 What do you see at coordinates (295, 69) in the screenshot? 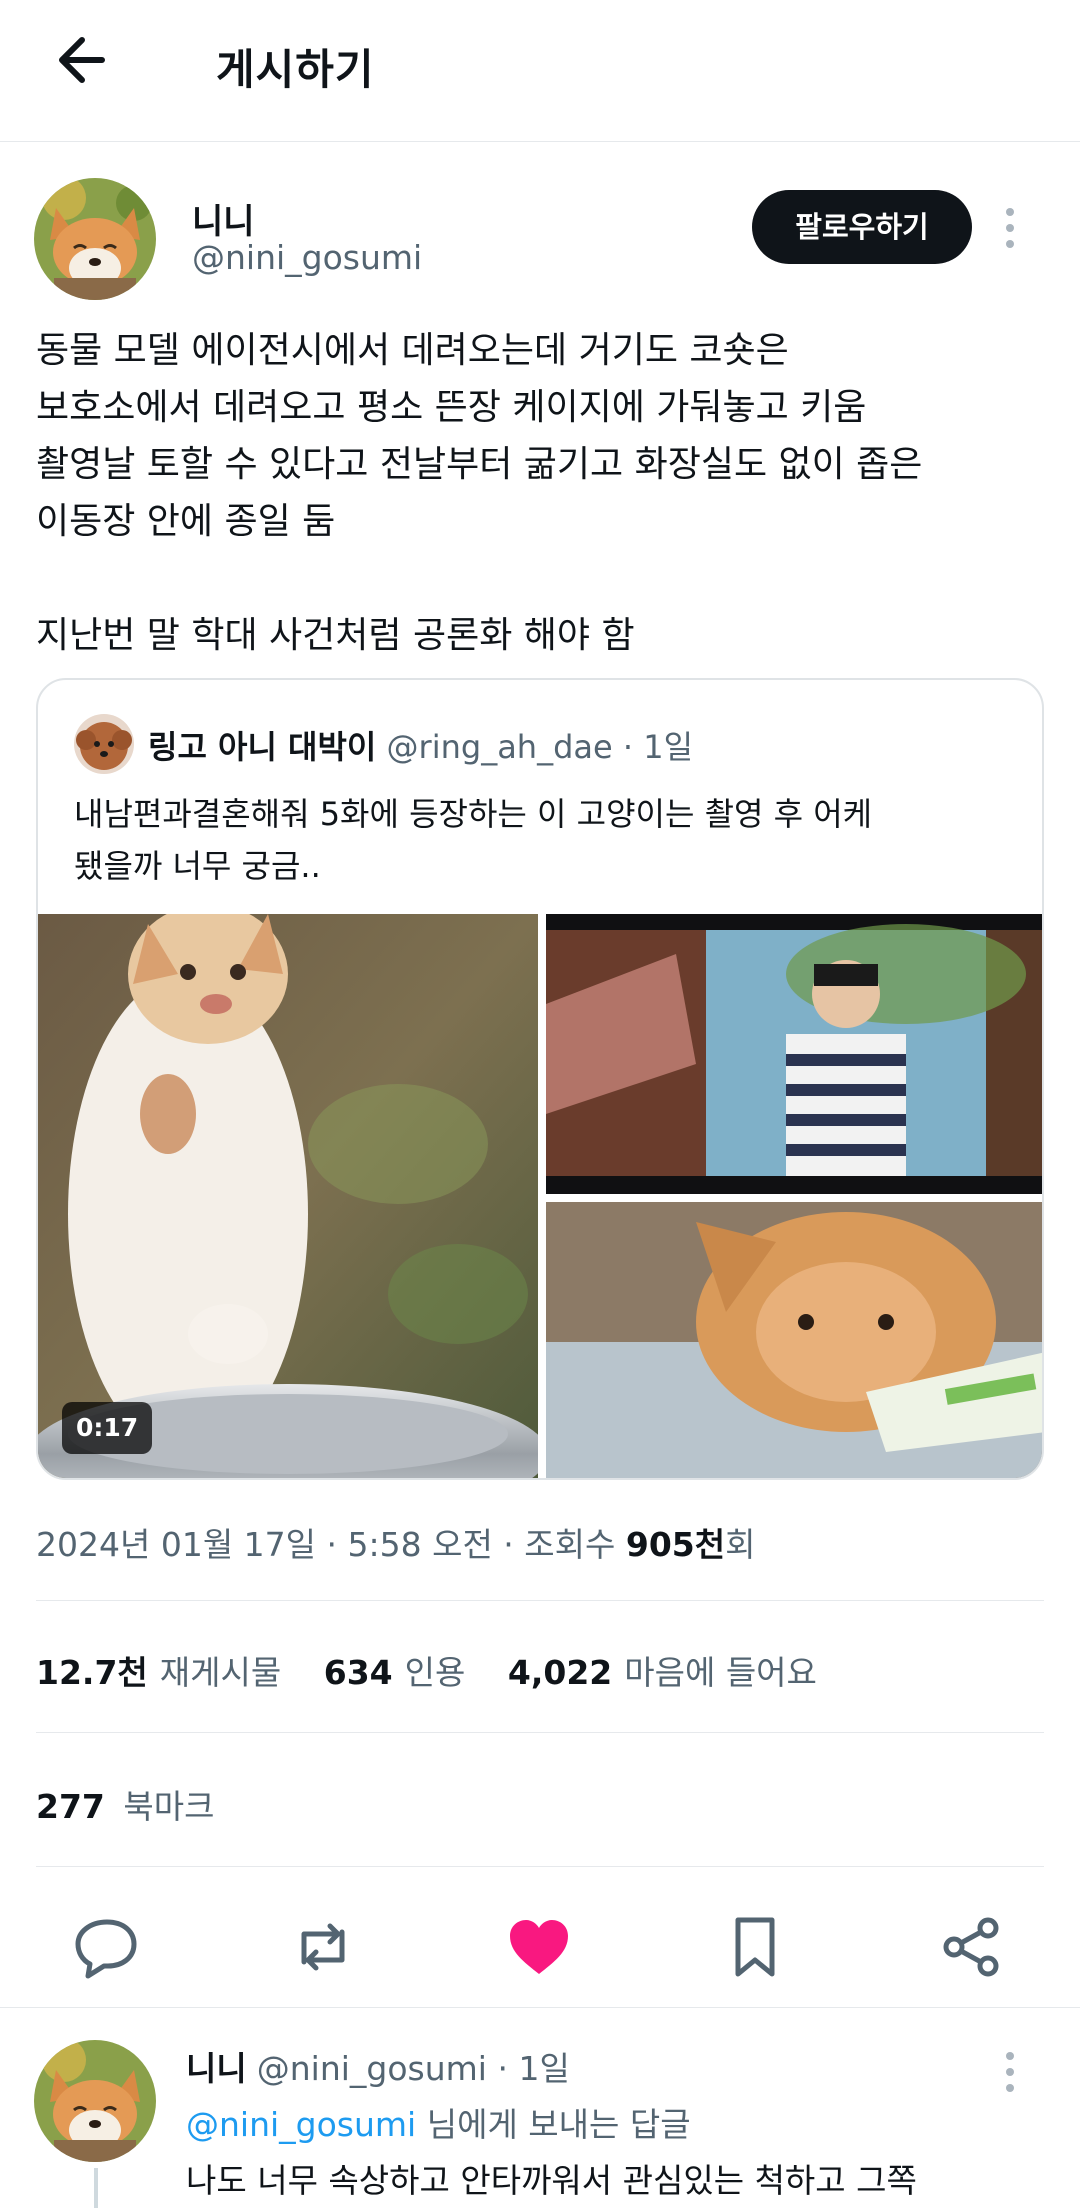
I see `page-title: 게시하기` at bounding box center [295, 69].